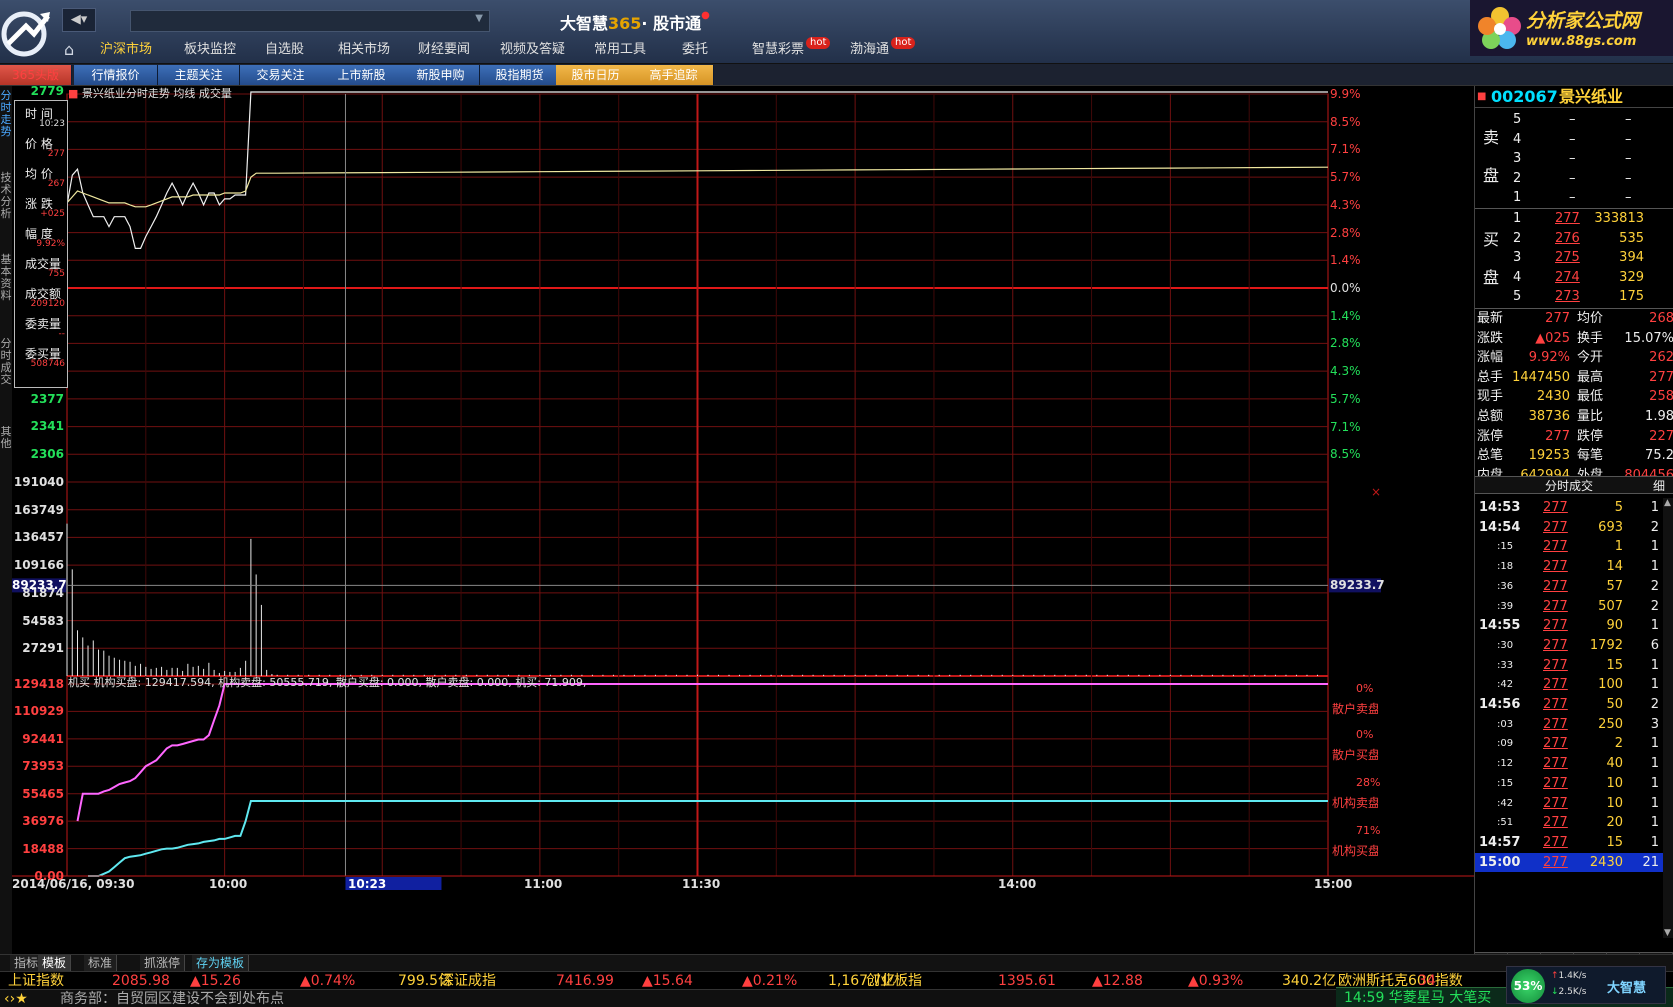  I want to click on menu-item-label: 委托, so click(695, 49).